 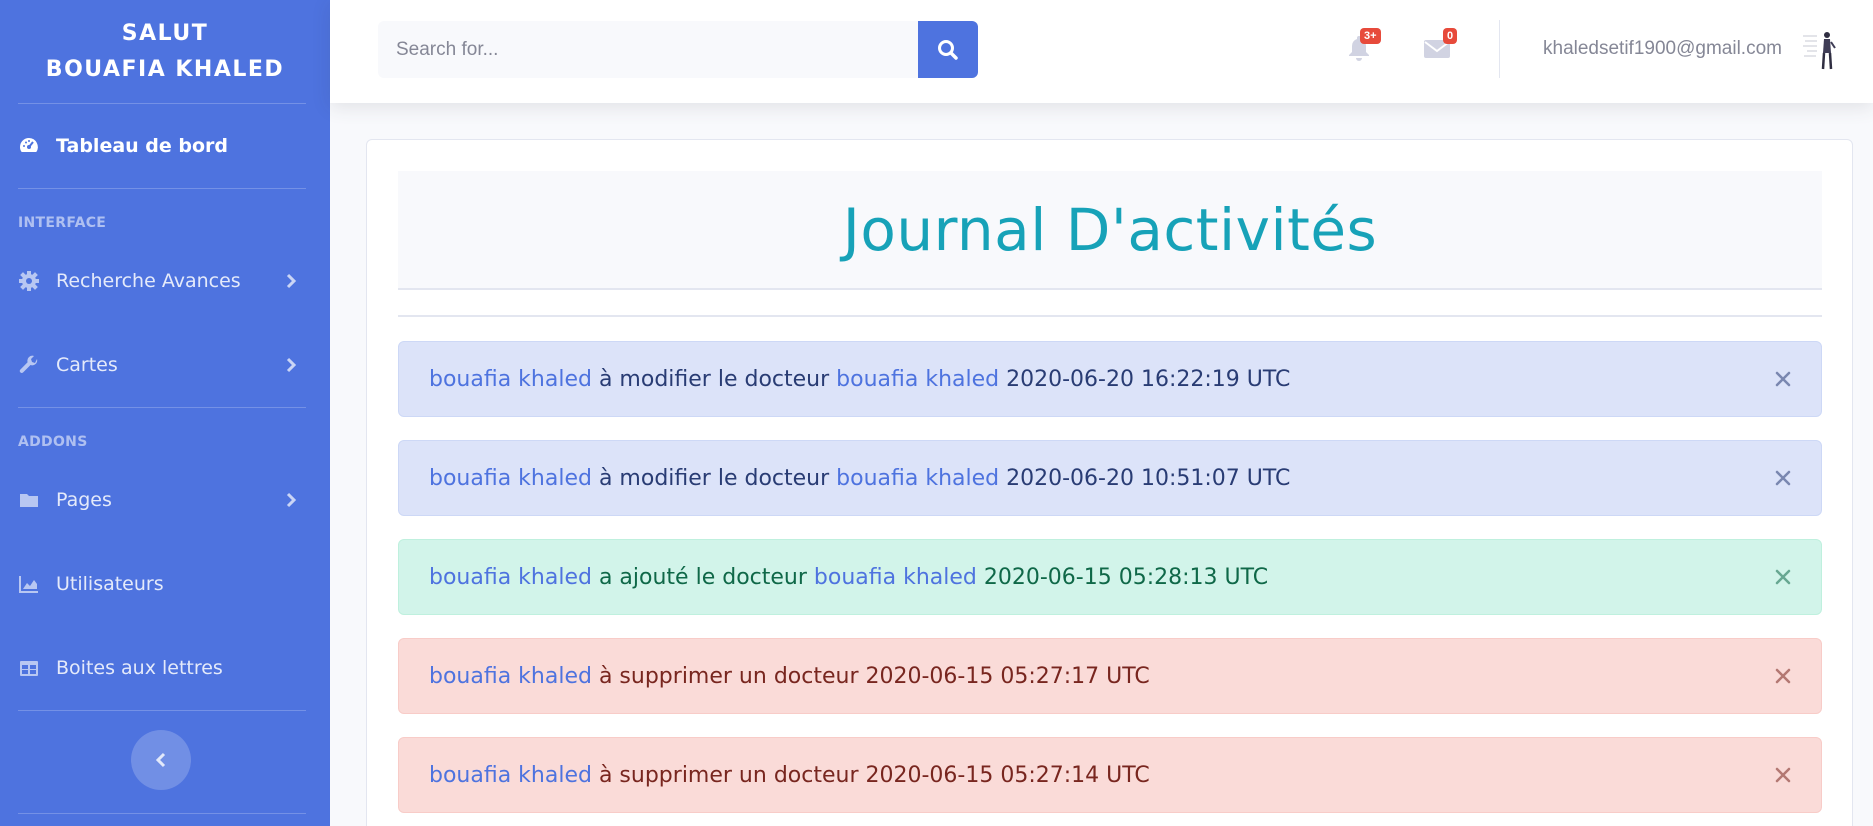 I want to click on tachometer-icon, so click(x=29, y=146).